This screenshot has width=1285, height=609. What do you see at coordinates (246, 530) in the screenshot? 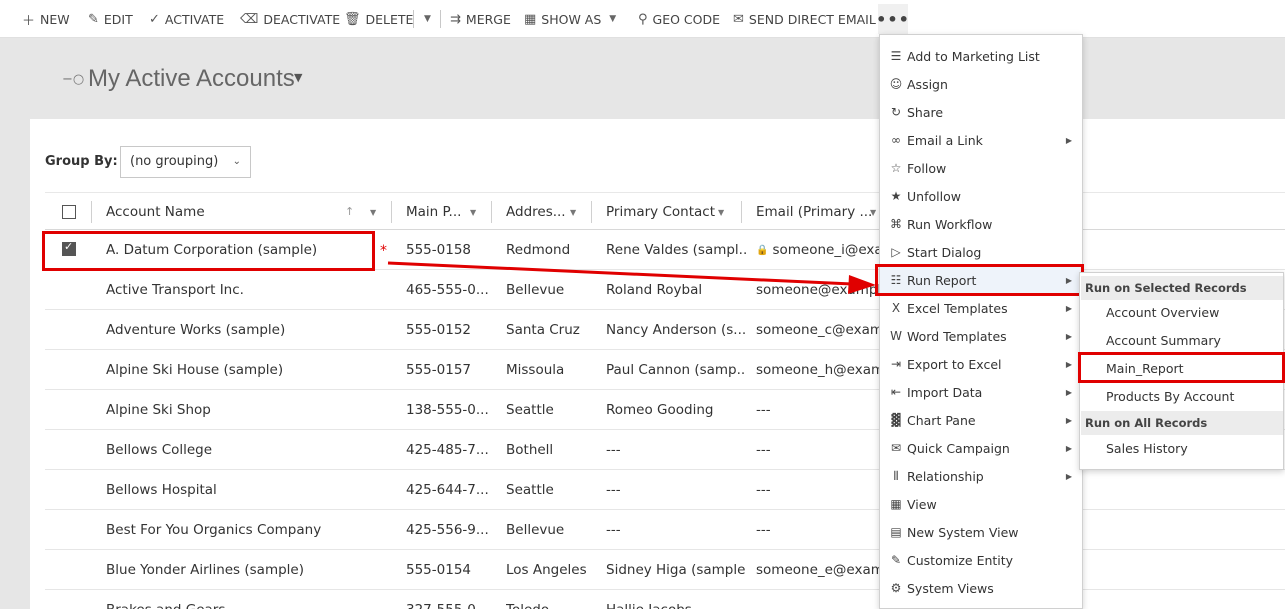
I see `cell-name: Best For You Organics Company` at bounding box center [246, 530].